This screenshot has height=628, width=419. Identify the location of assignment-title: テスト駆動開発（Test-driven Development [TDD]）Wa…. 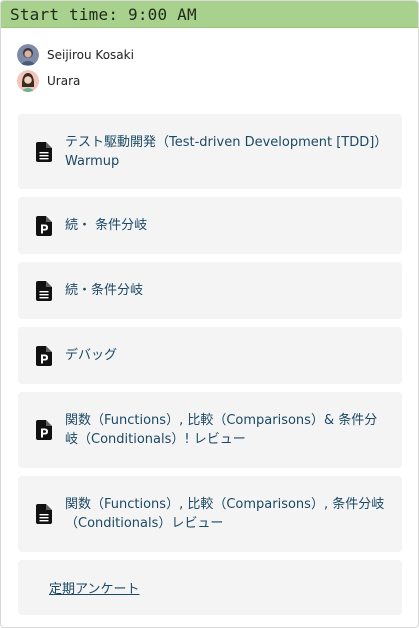
(227, 152).